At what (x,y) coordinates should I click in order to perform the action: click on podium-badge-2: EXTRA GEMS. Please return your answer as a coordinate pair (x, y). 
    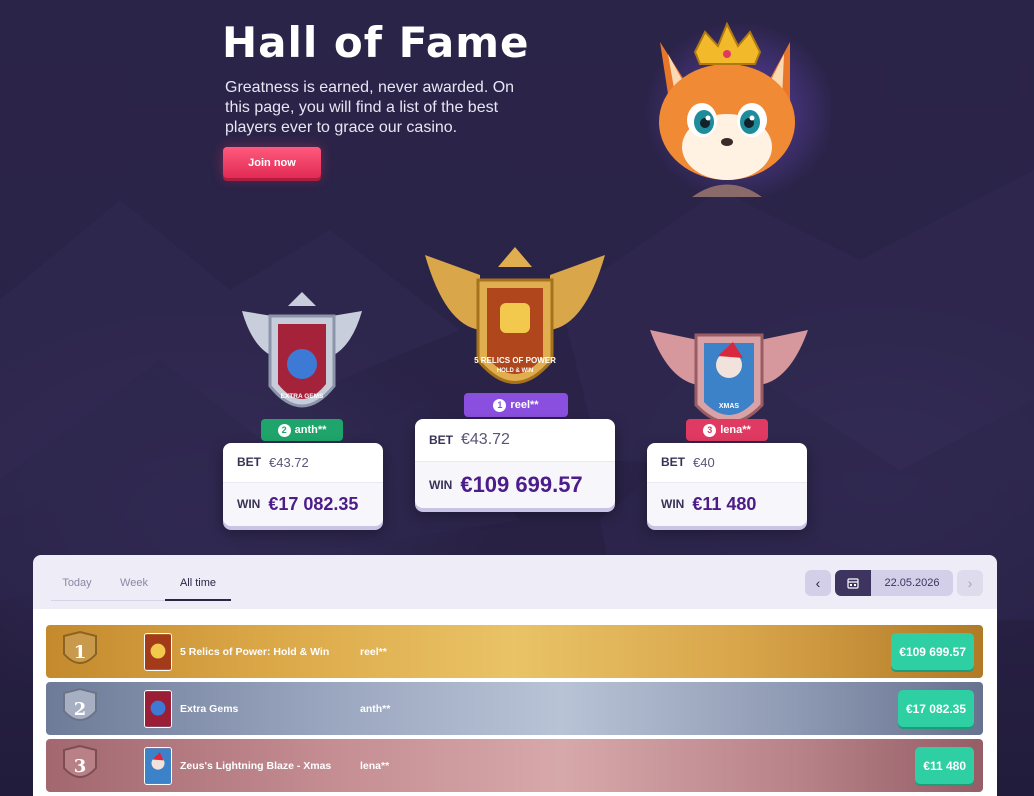
    Looking at the image, I should click on (302, 350).